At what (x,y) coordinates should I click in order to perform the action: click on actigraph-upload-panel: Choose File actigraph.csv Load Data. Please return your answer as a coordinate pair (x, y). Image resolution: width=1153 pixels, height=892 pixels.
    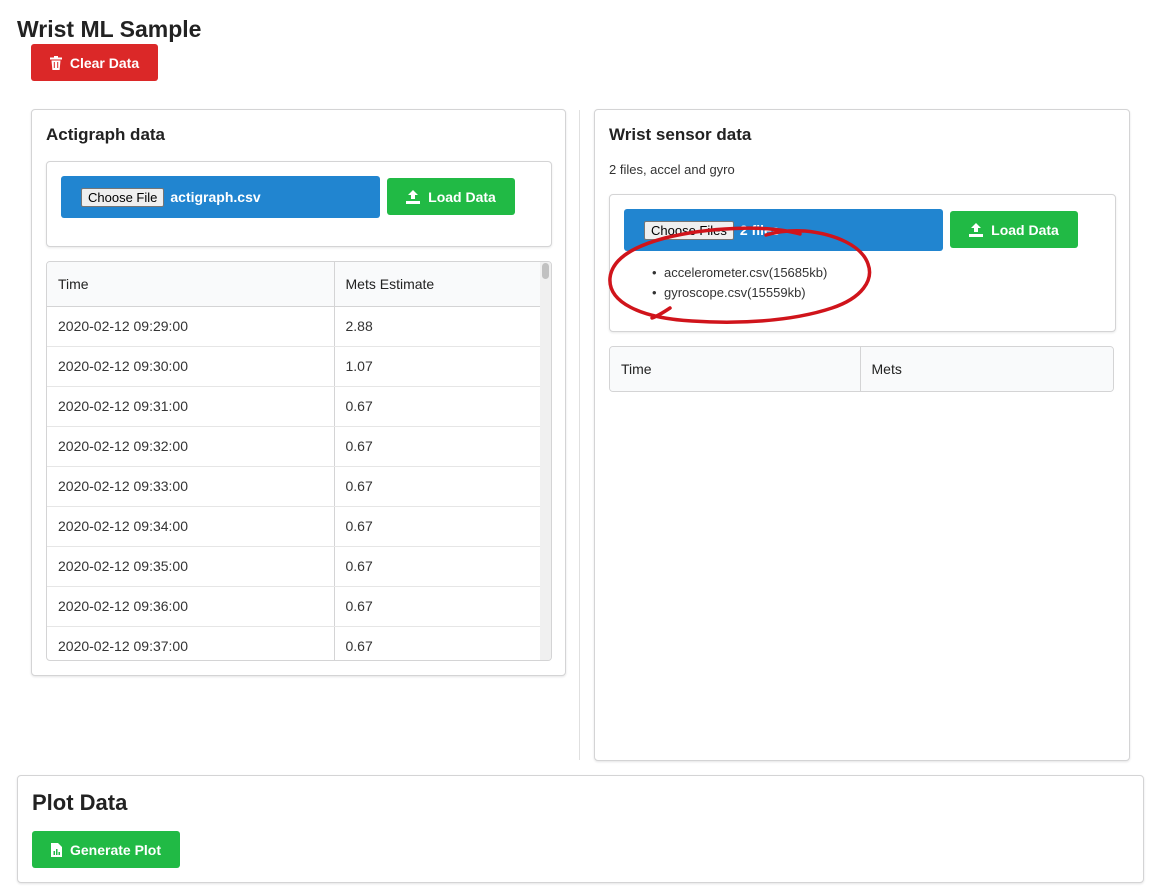
    Looking at the image, I should click on (299, 204).